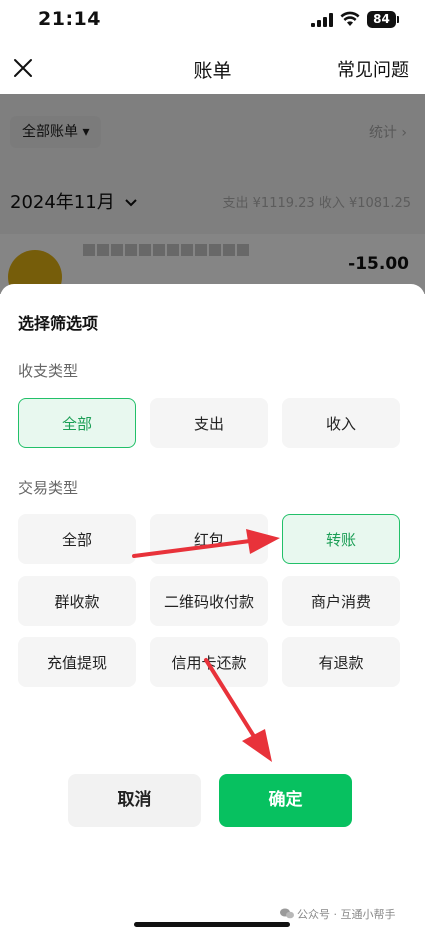 The image size is (425, 933). Describe the element at coordinates (341, 662) in the screenshot. I see `trade-option-refund: 有退款` at that location.